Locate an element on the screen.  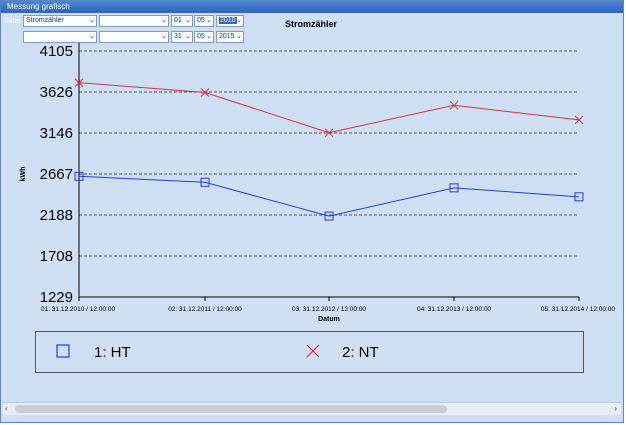
y-tick-label: 2188 is located at coordinates (56, 215).